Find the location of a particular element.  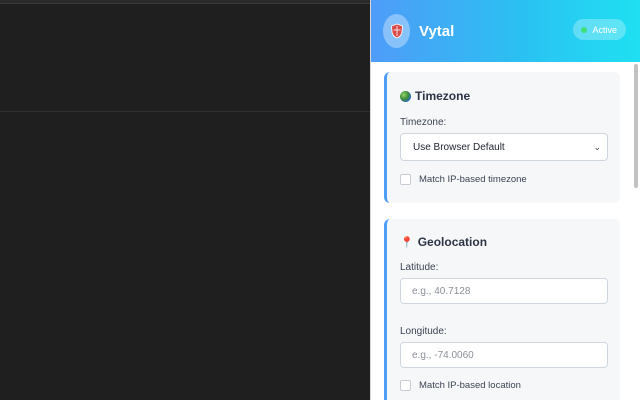

status-label: Active is located at coordinates (604, 29).